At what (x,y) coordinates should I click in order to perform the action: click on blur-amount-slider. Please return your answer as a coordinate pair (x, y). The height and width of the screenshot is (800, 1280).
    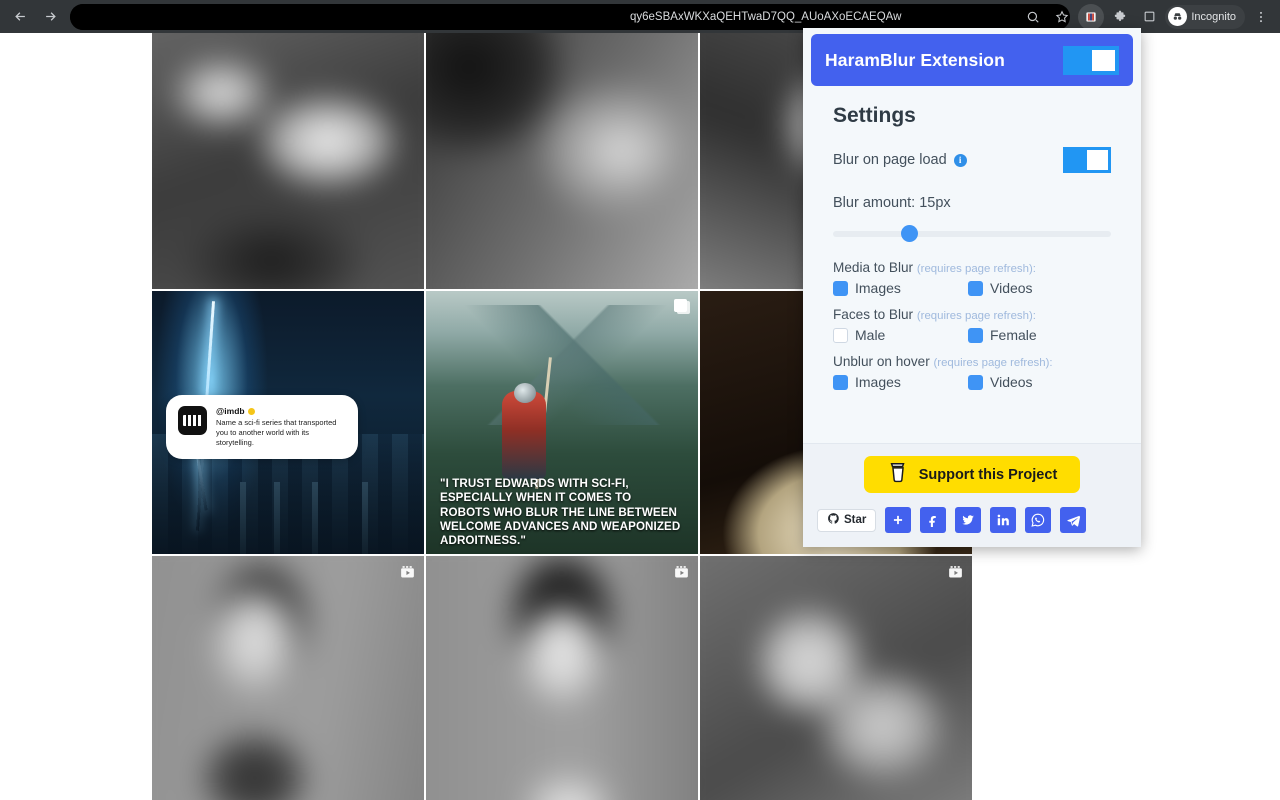
    Looking at the image, I should click on (972, 234).